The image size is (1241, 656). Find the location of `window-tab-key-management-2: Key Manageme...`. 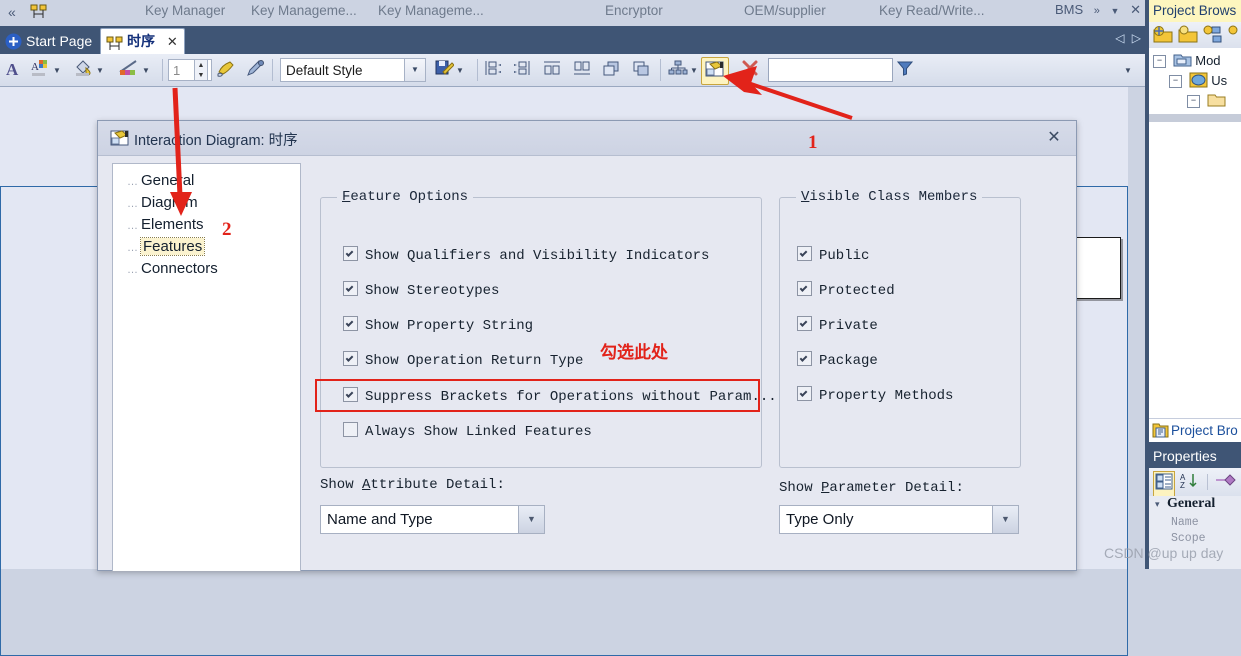

window-tab-key-management-2: Key Manageme... is located at coordinates (431, 10).